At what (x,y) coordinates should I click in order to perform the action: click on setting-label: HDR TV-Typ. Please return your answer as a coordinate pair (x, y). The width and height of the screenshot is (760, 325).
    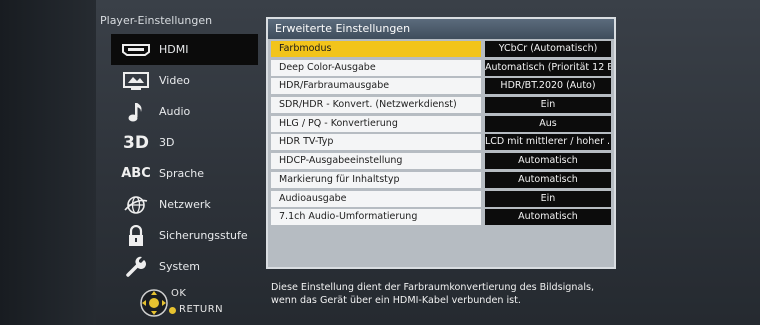
    Looking at the image, I should click on (376, 142).